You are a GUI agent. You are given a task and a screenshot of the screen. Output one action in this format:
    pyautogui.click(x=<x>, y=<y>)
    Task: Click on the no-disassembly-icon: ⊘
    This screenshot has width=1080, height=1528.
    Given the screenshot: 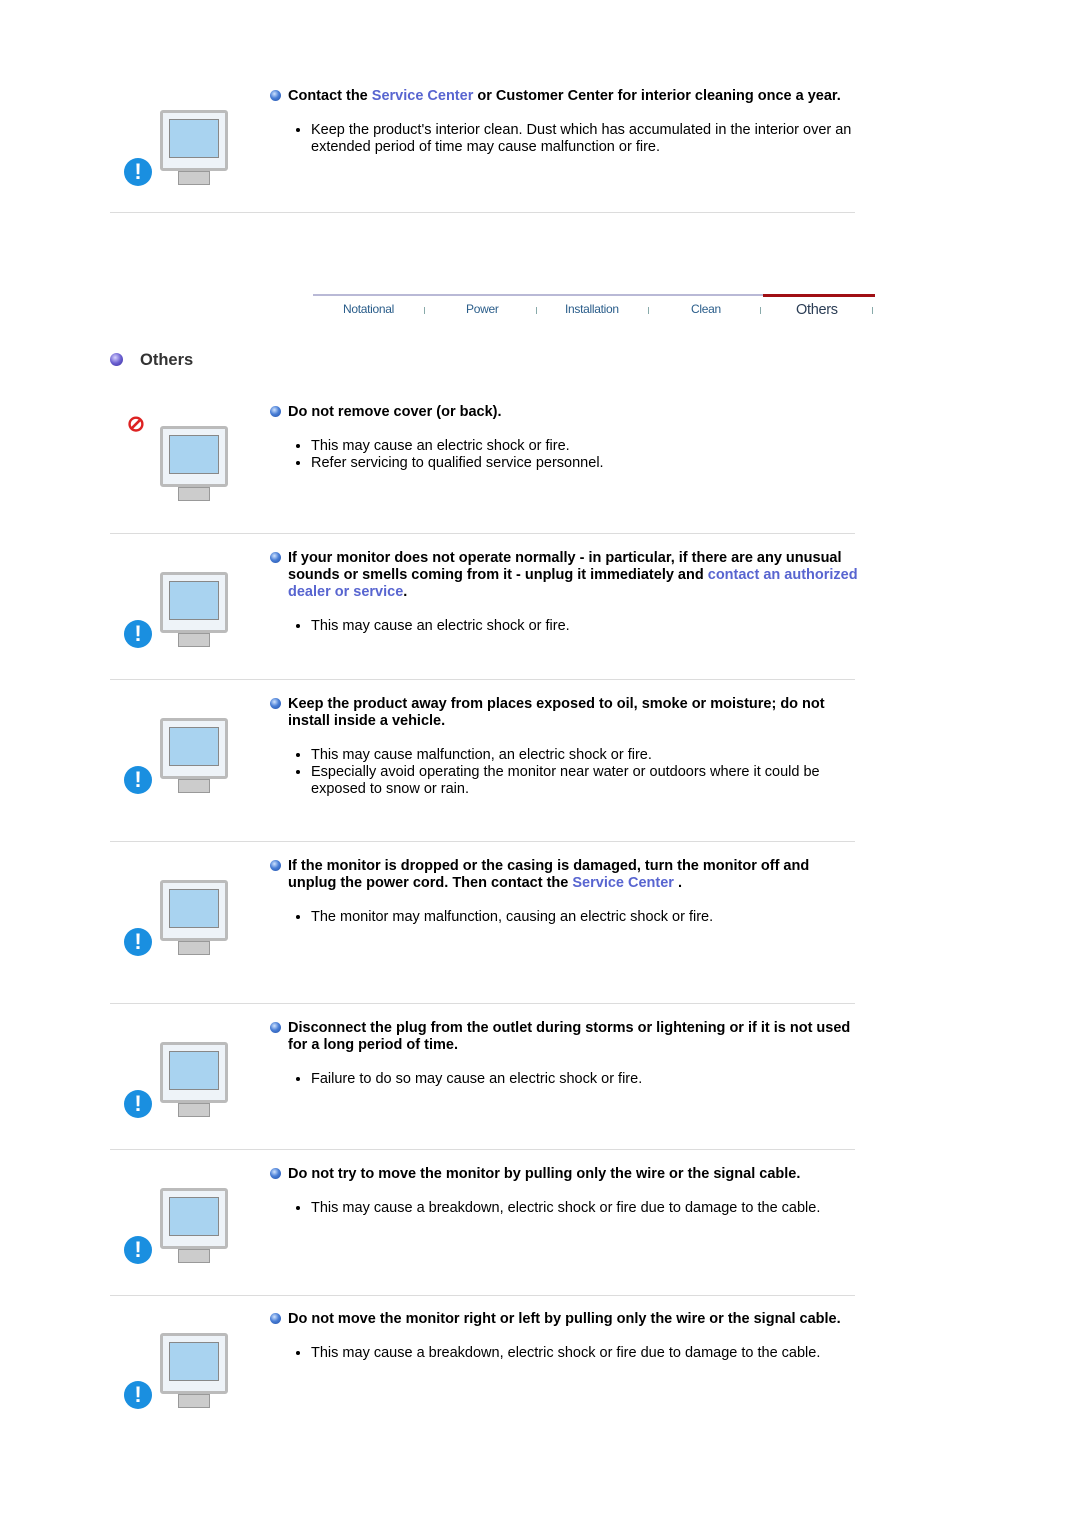 What is the action you would take?
    pyautogui.click(x=187, y=456)
    